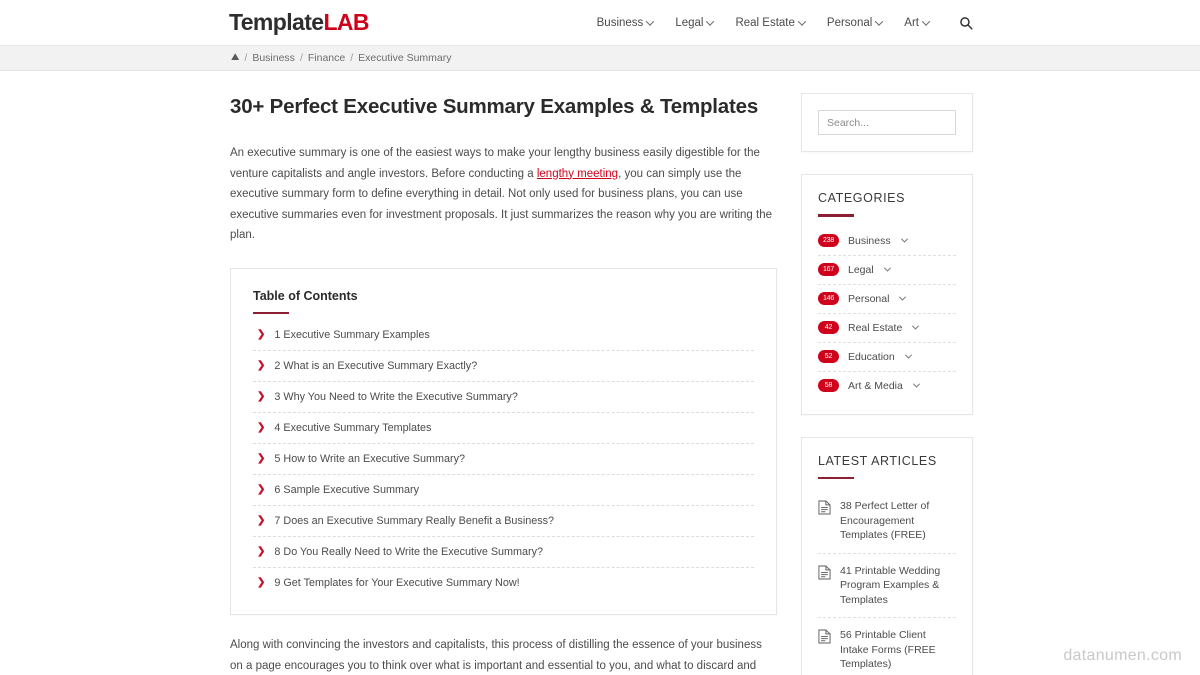 Image resolution: width=1200 pixels, height=675 pixels. I want to click on nav-item-legal: Legal, so click(695, 22).